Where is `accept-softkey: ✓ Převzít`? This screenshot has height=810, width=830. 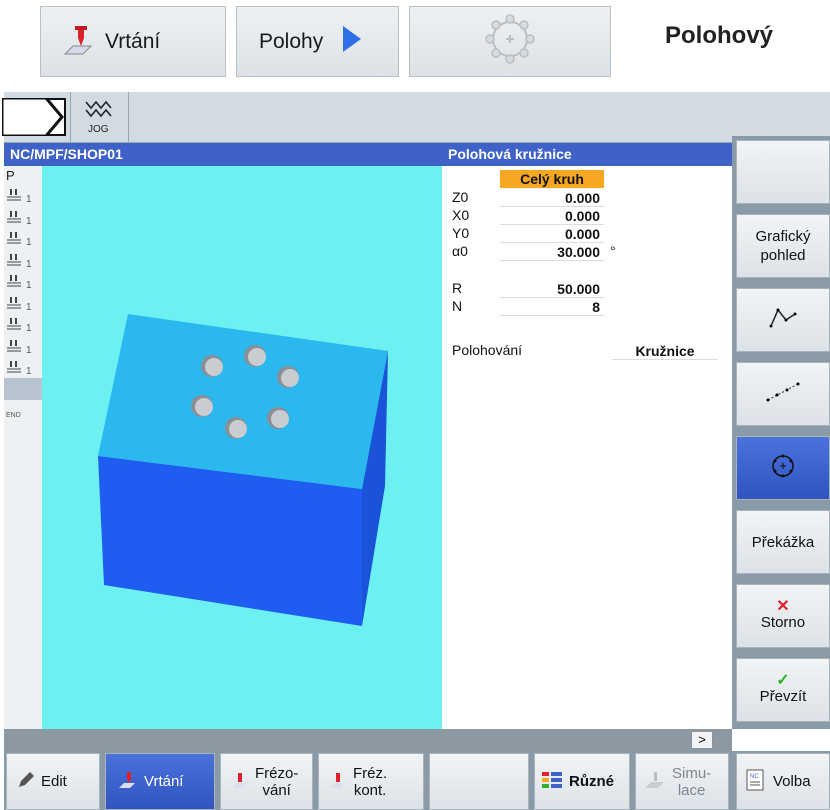
accept-softkey: ✓ Převzít is located at coordinates (783, 690).